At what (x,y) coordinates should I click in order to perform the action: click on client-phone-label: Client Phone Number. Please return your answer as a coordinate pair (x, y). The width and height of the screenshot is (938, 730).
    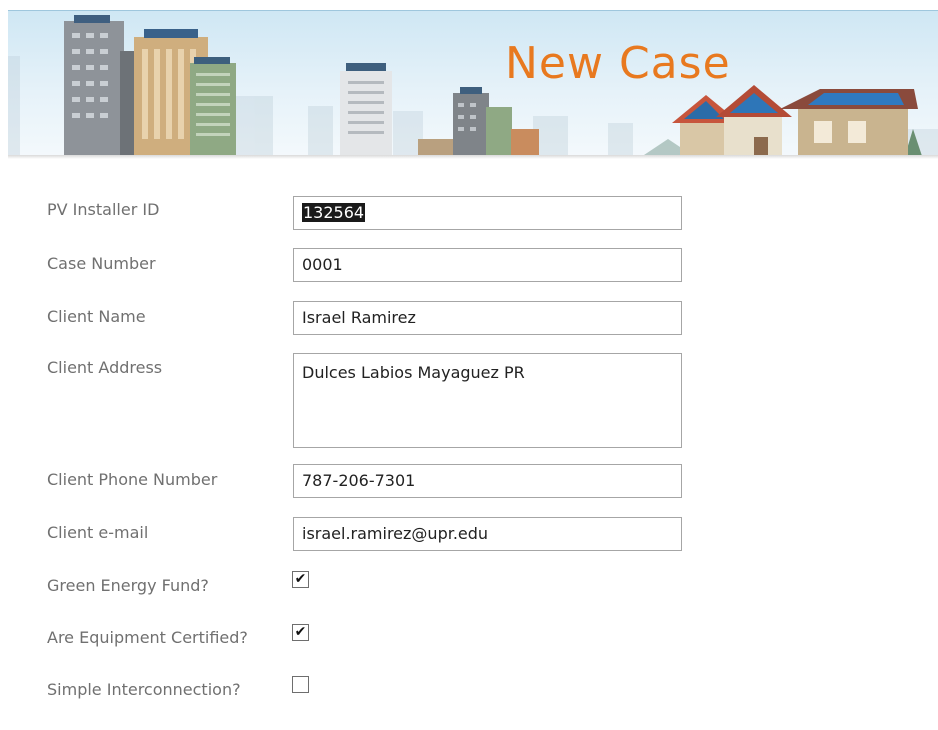
    Looking at the image, I should click on (132, 479).